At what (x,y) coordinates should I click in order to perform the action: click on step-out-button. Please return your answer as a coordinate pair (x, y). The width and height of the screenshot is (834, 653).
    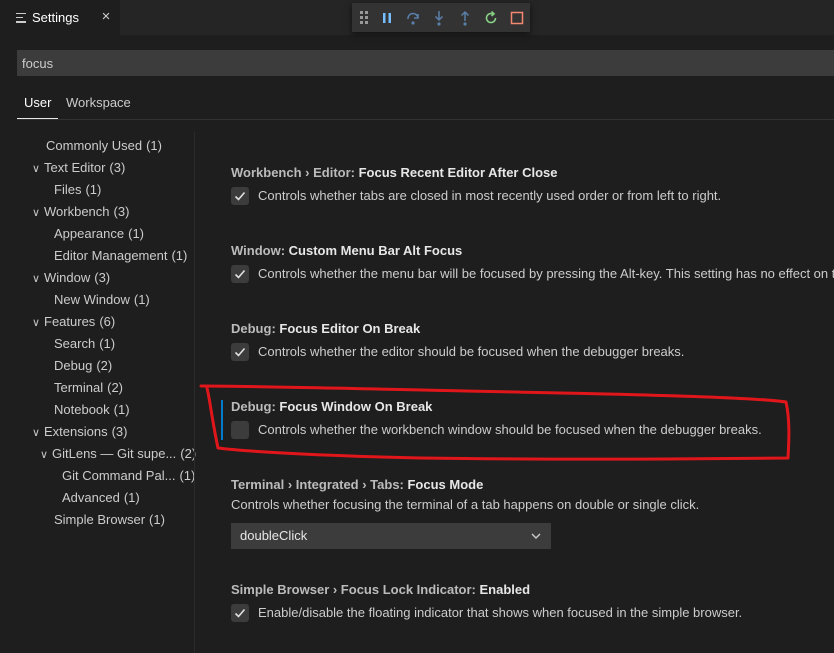
    Looking at the image, I should click on (465, 18).